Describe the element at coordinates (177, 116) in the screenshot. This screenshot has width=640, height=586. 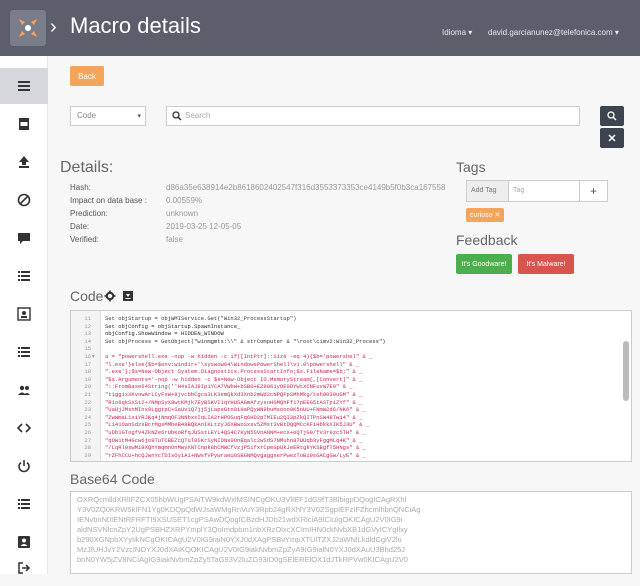
I see `search-icon` at that location.